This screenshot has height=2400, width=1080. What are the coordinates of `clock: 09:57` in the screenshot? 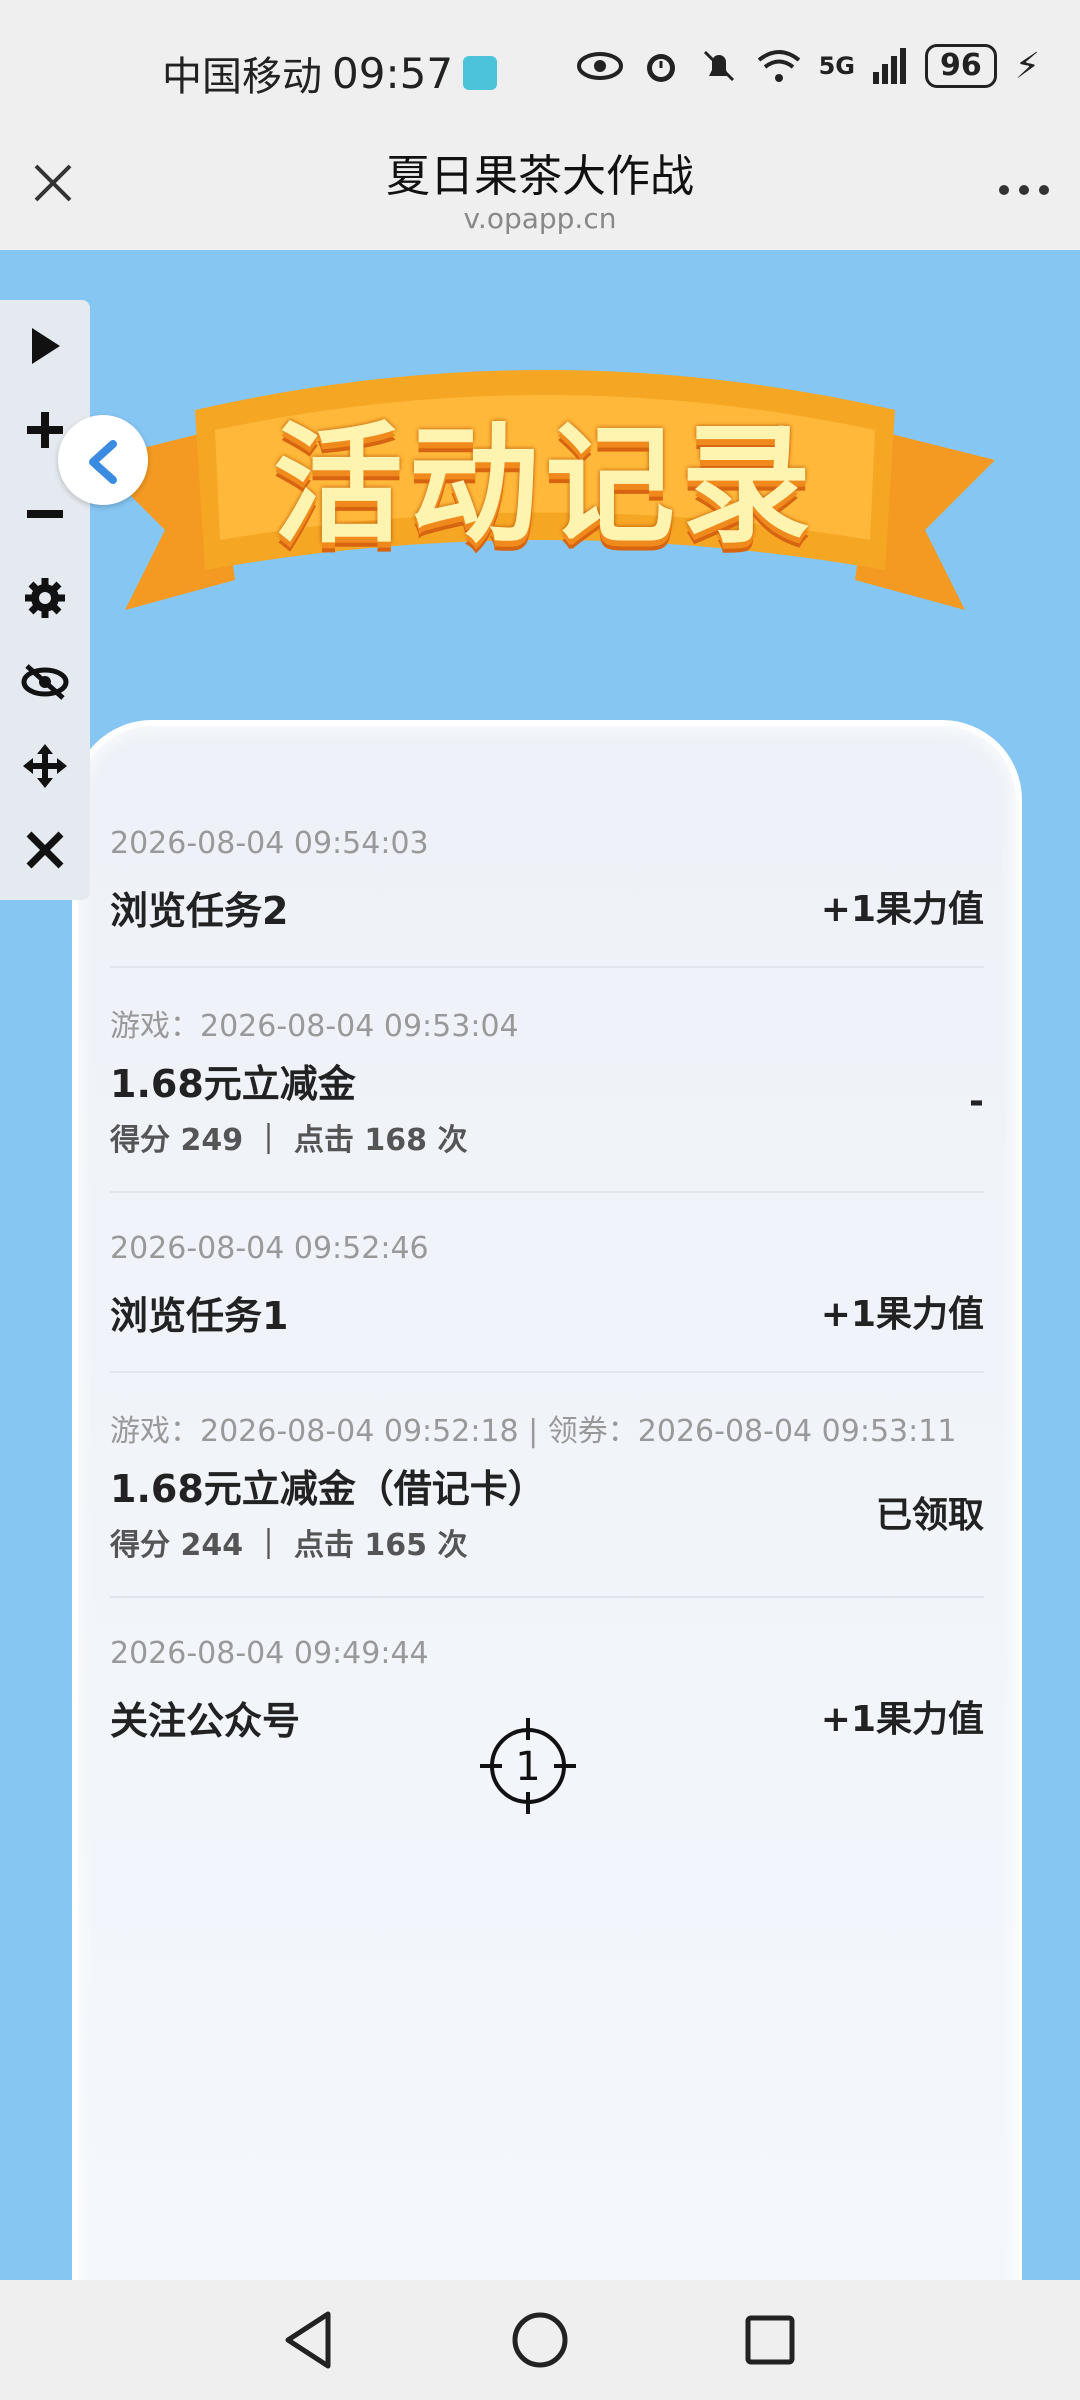 It's located at (393, 73).